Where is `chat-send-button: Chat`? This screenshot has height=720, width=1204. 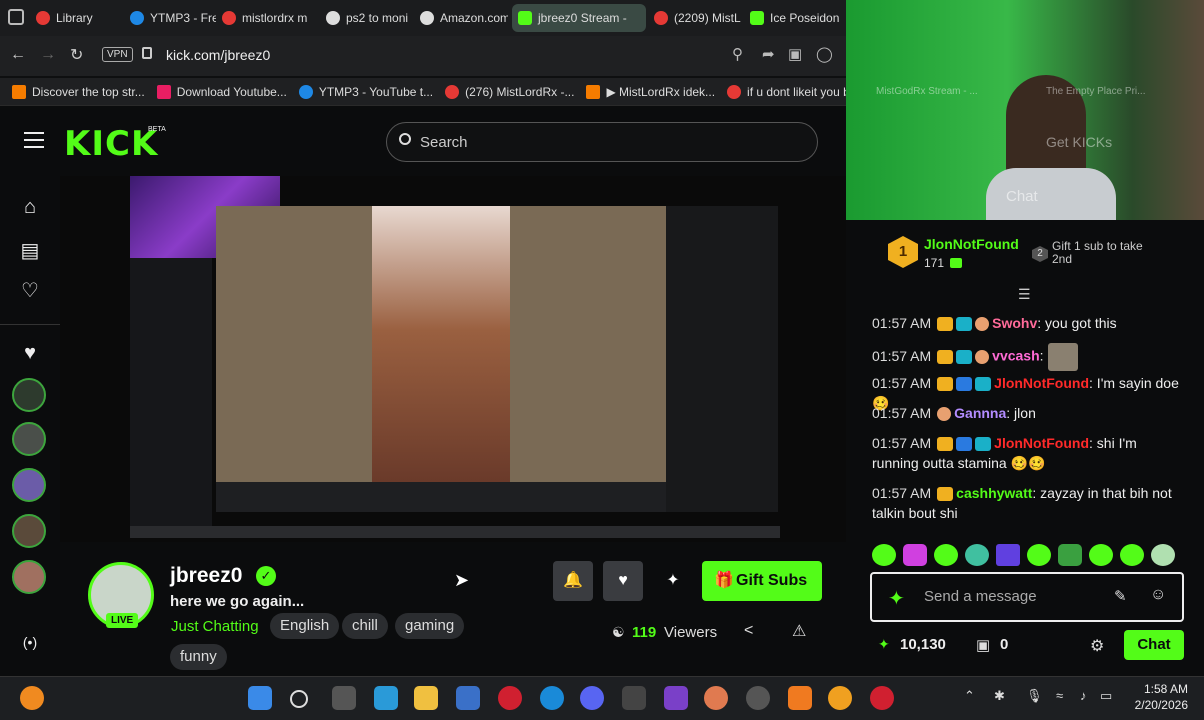 chat-send-button: Chat is located at coordinates (1154, 645).